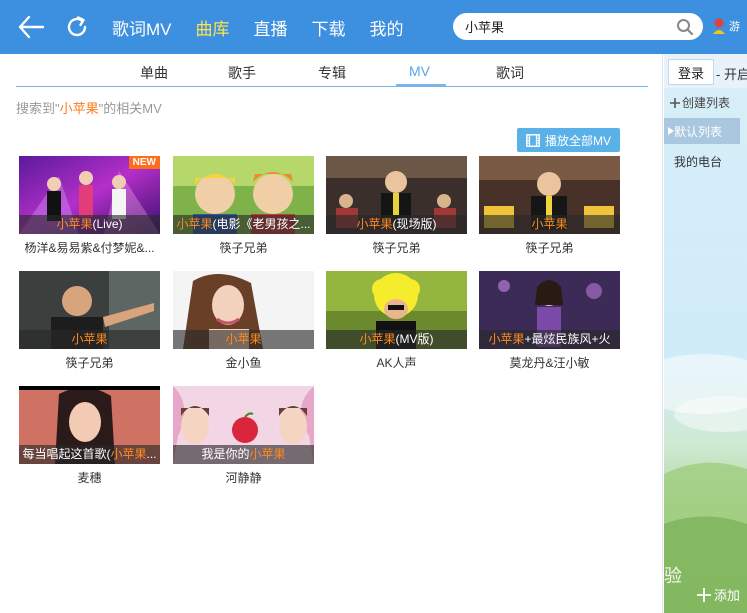  I want to click on main-nav: 歌词MV 曲库 直播 下载 我的, so click(258, 27).